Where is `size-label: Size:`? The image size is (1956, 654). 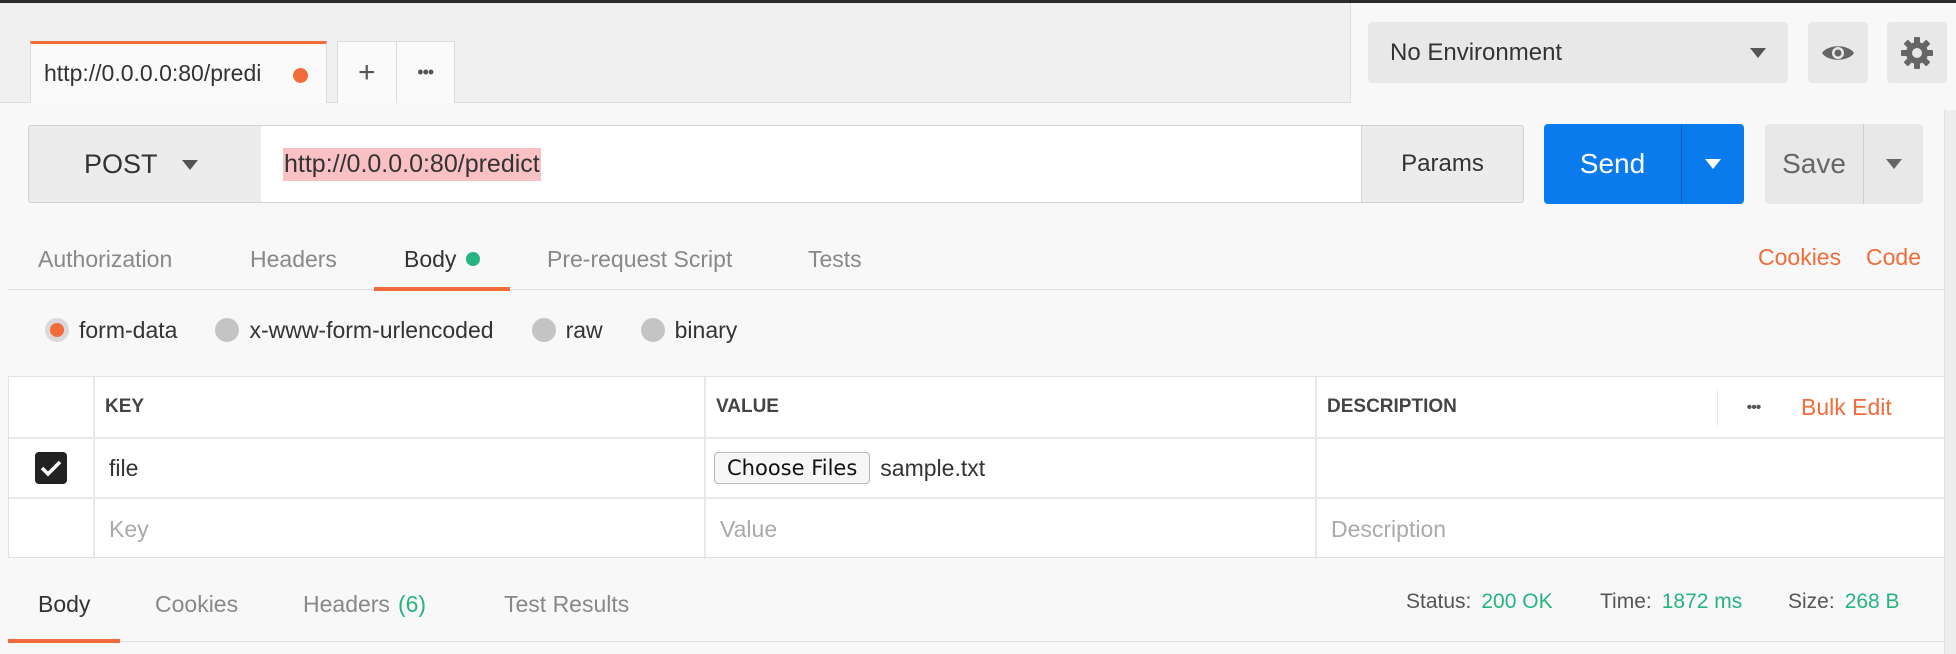
size-label: Size: is located at coordinates (1811, 601).